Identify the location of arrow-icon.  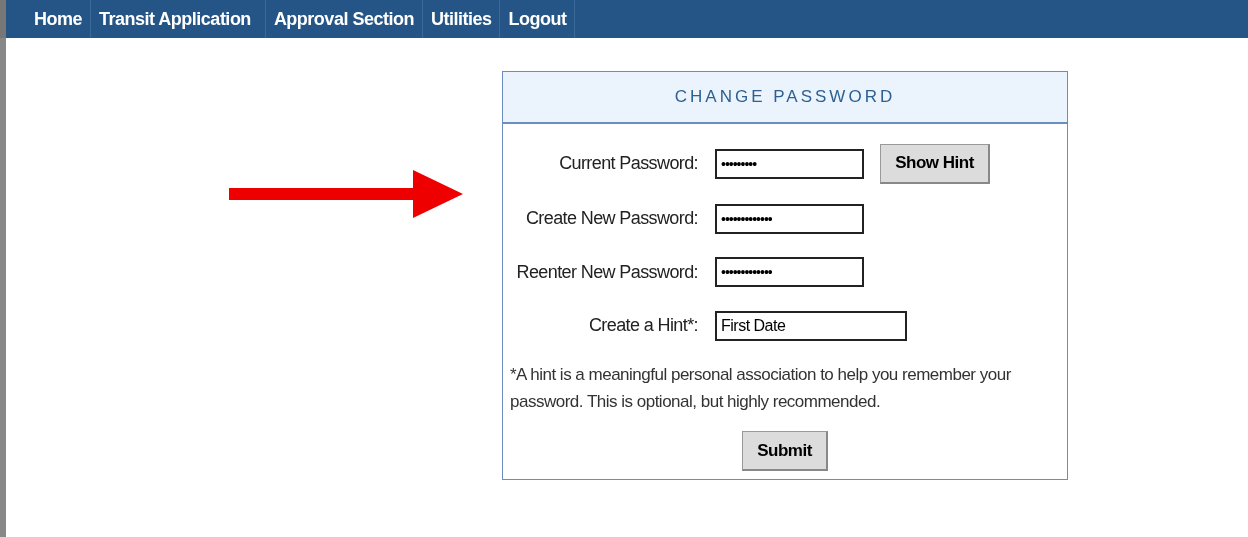
(346, 194).